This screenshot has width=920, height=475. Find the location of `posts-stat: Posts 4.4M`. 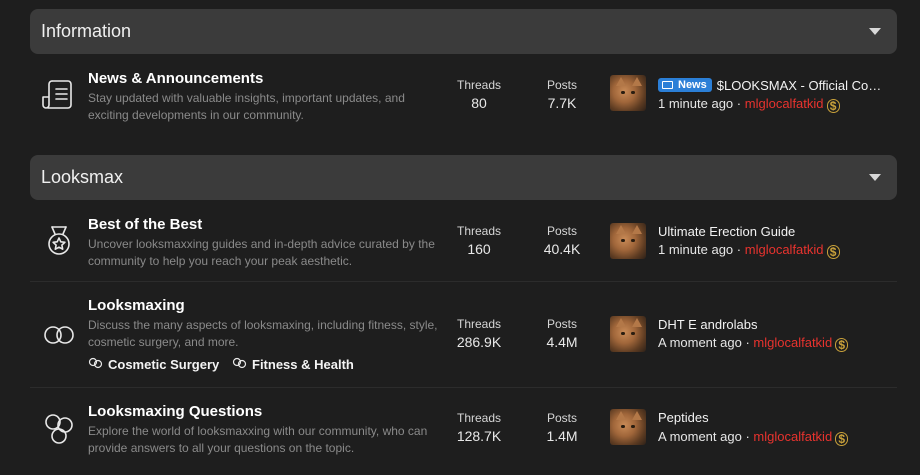

posts-stat: Posts 4.4M is located at coordinates (562, 333).